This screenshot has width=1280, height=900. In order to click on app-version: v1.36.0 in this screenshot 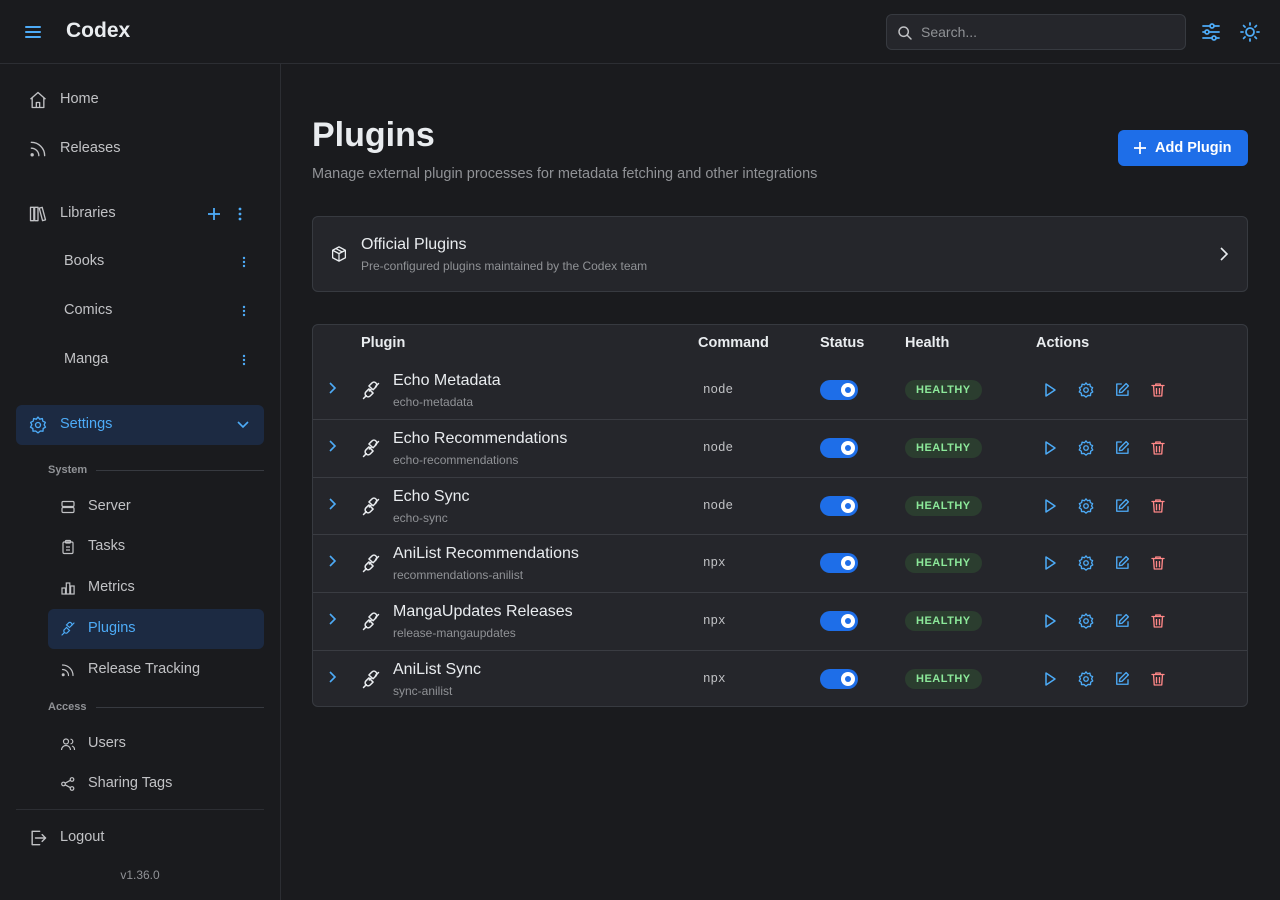, I will do `click(140, 875)`.